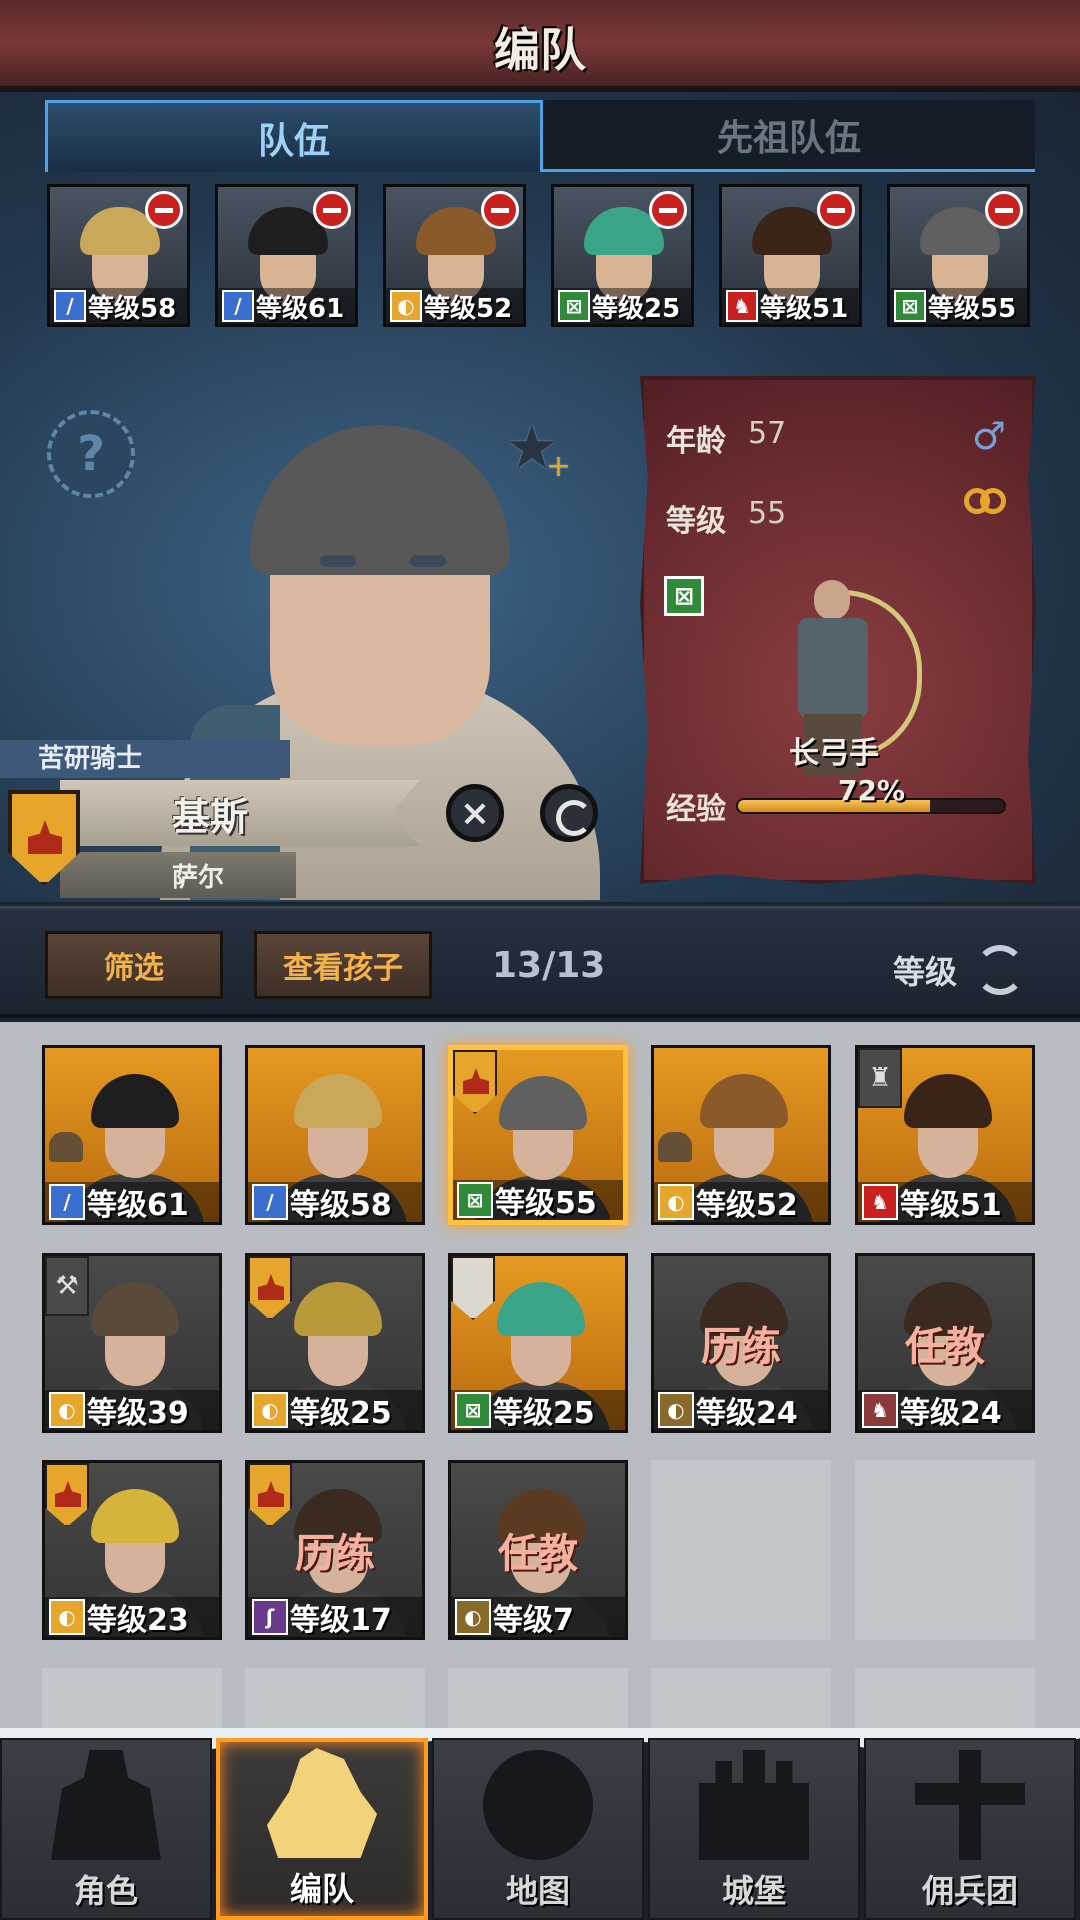  I want to click on roster-hero-slot: 任教 ♞ 等级24, so click(945, 1343).